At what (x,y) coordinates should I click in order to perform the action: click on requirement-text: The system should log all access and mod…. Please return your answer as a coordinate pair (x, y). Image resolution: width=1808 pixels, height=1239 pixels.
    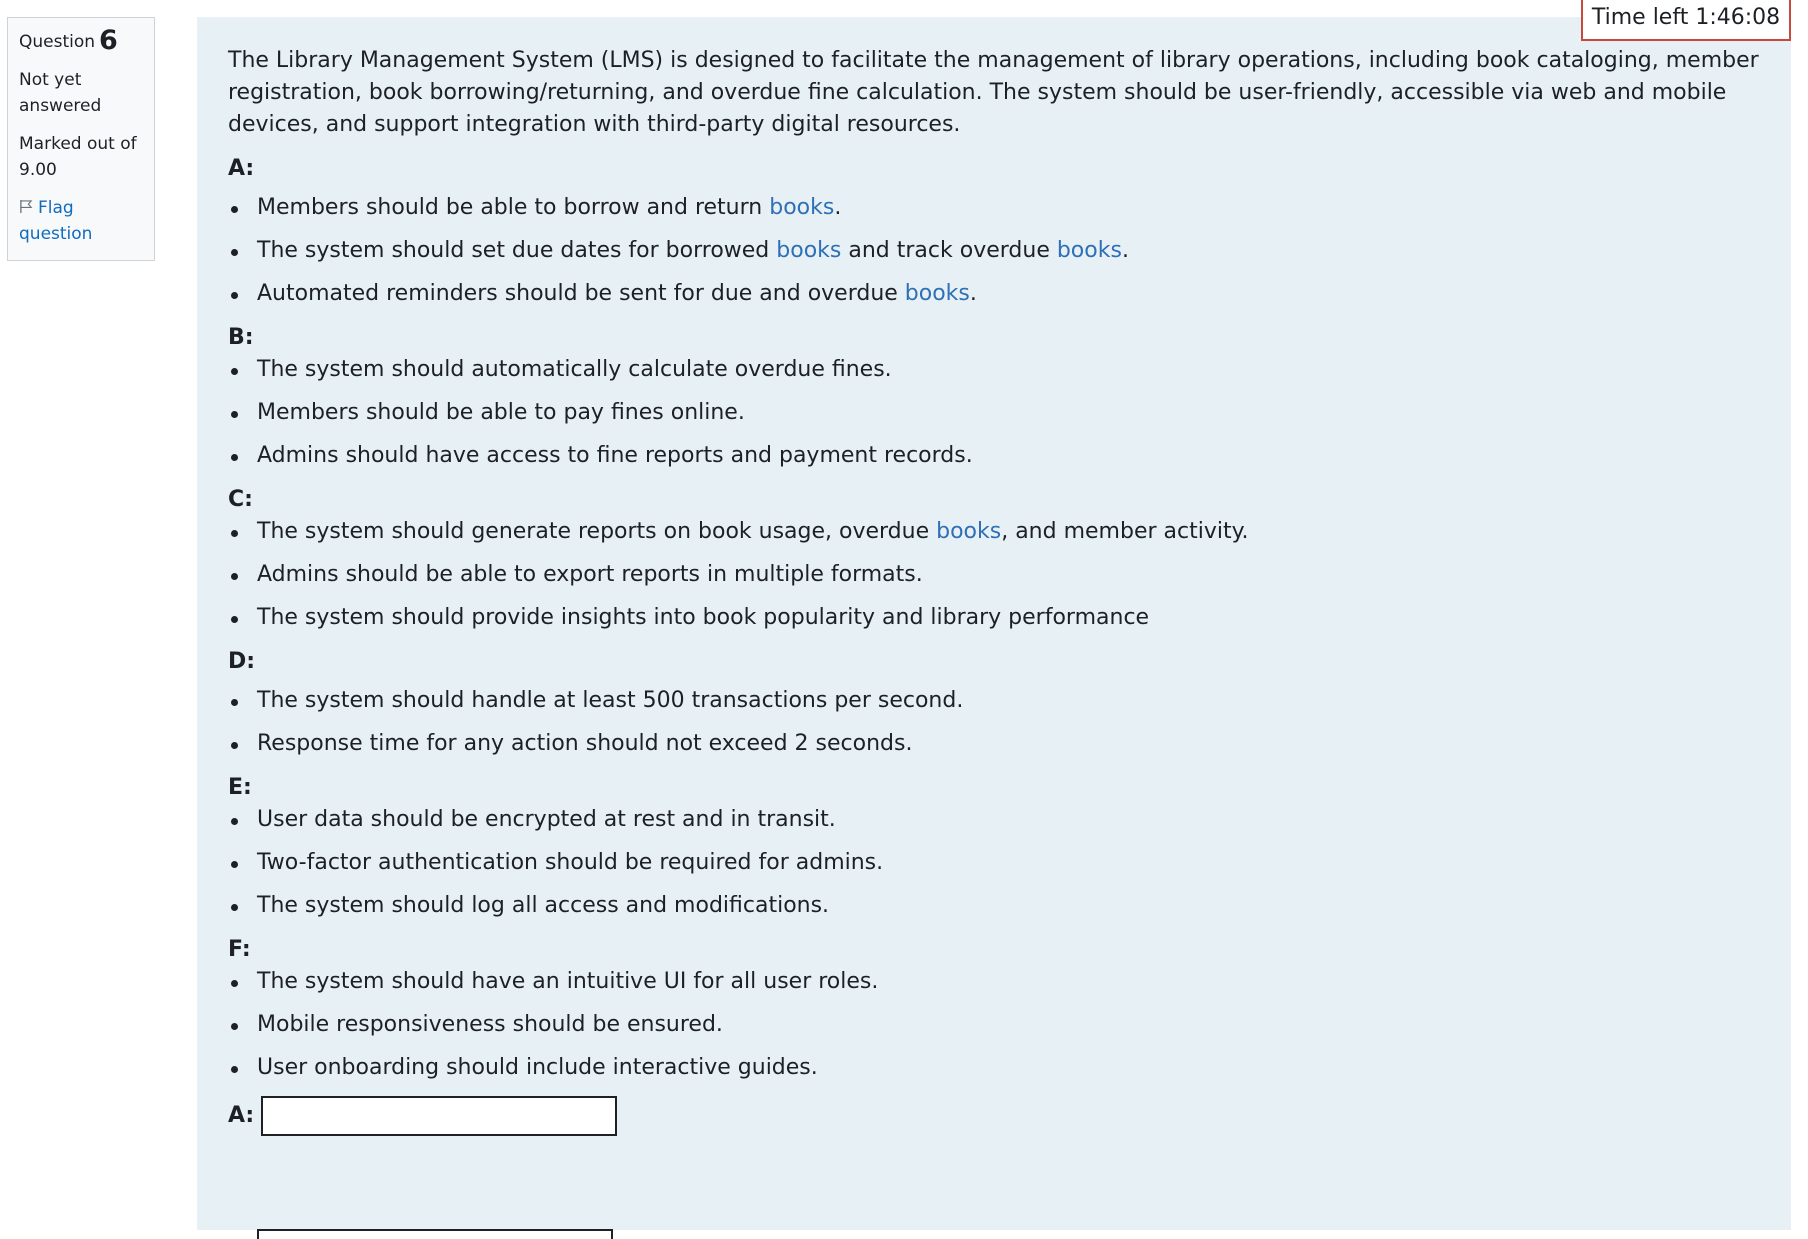
    Looking at the image, I should click on (543, 905).